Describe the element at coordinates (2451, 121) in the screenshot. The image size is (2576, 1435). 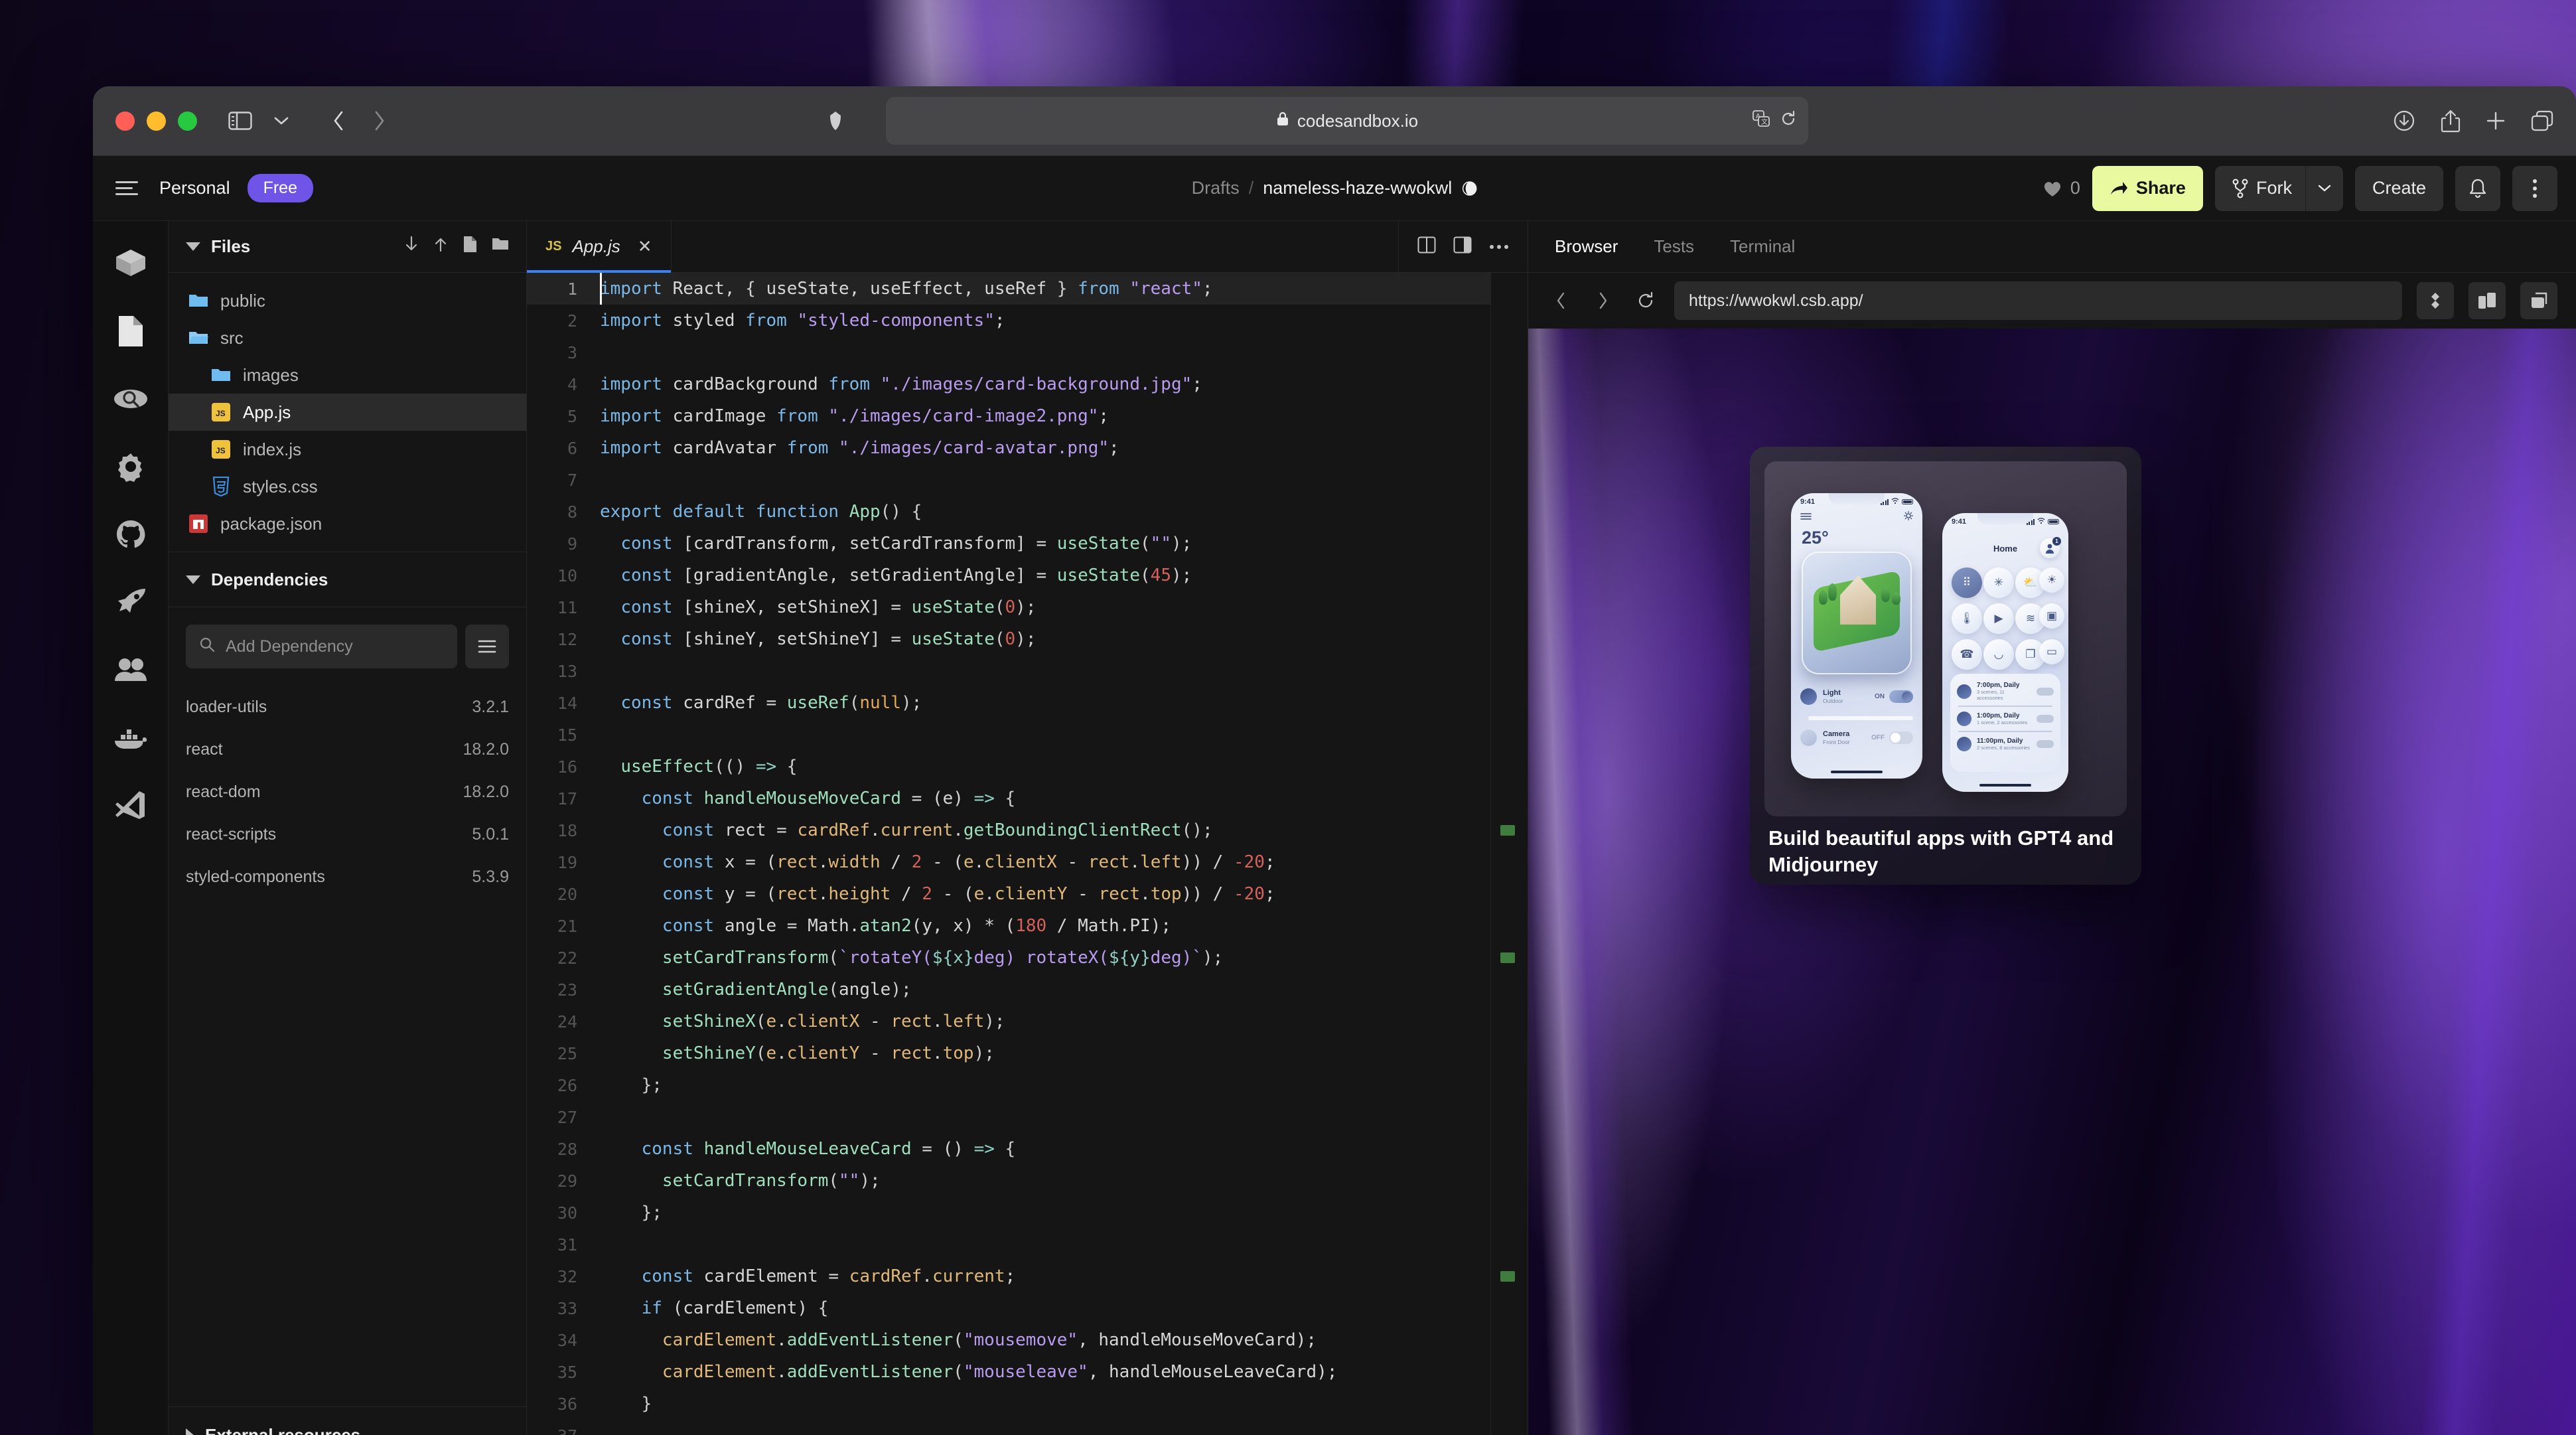
I see `share-icon` at that location.